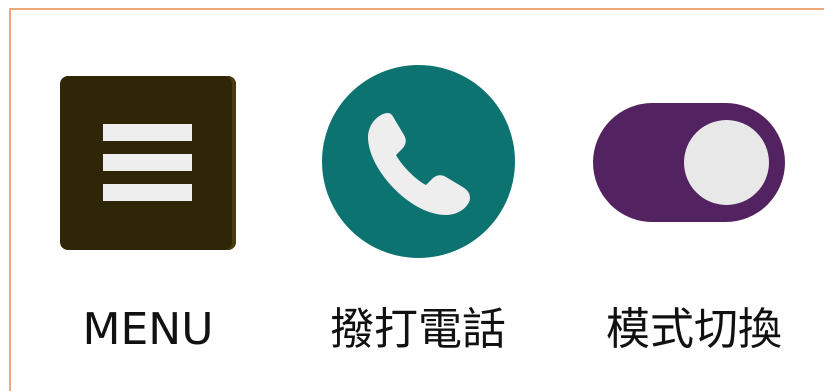 The width and height of the screenshot is (824, 391). Describe the element at coordinates (418, 329) in the screenshot. I see `call-label: 撥打電話` at that location.